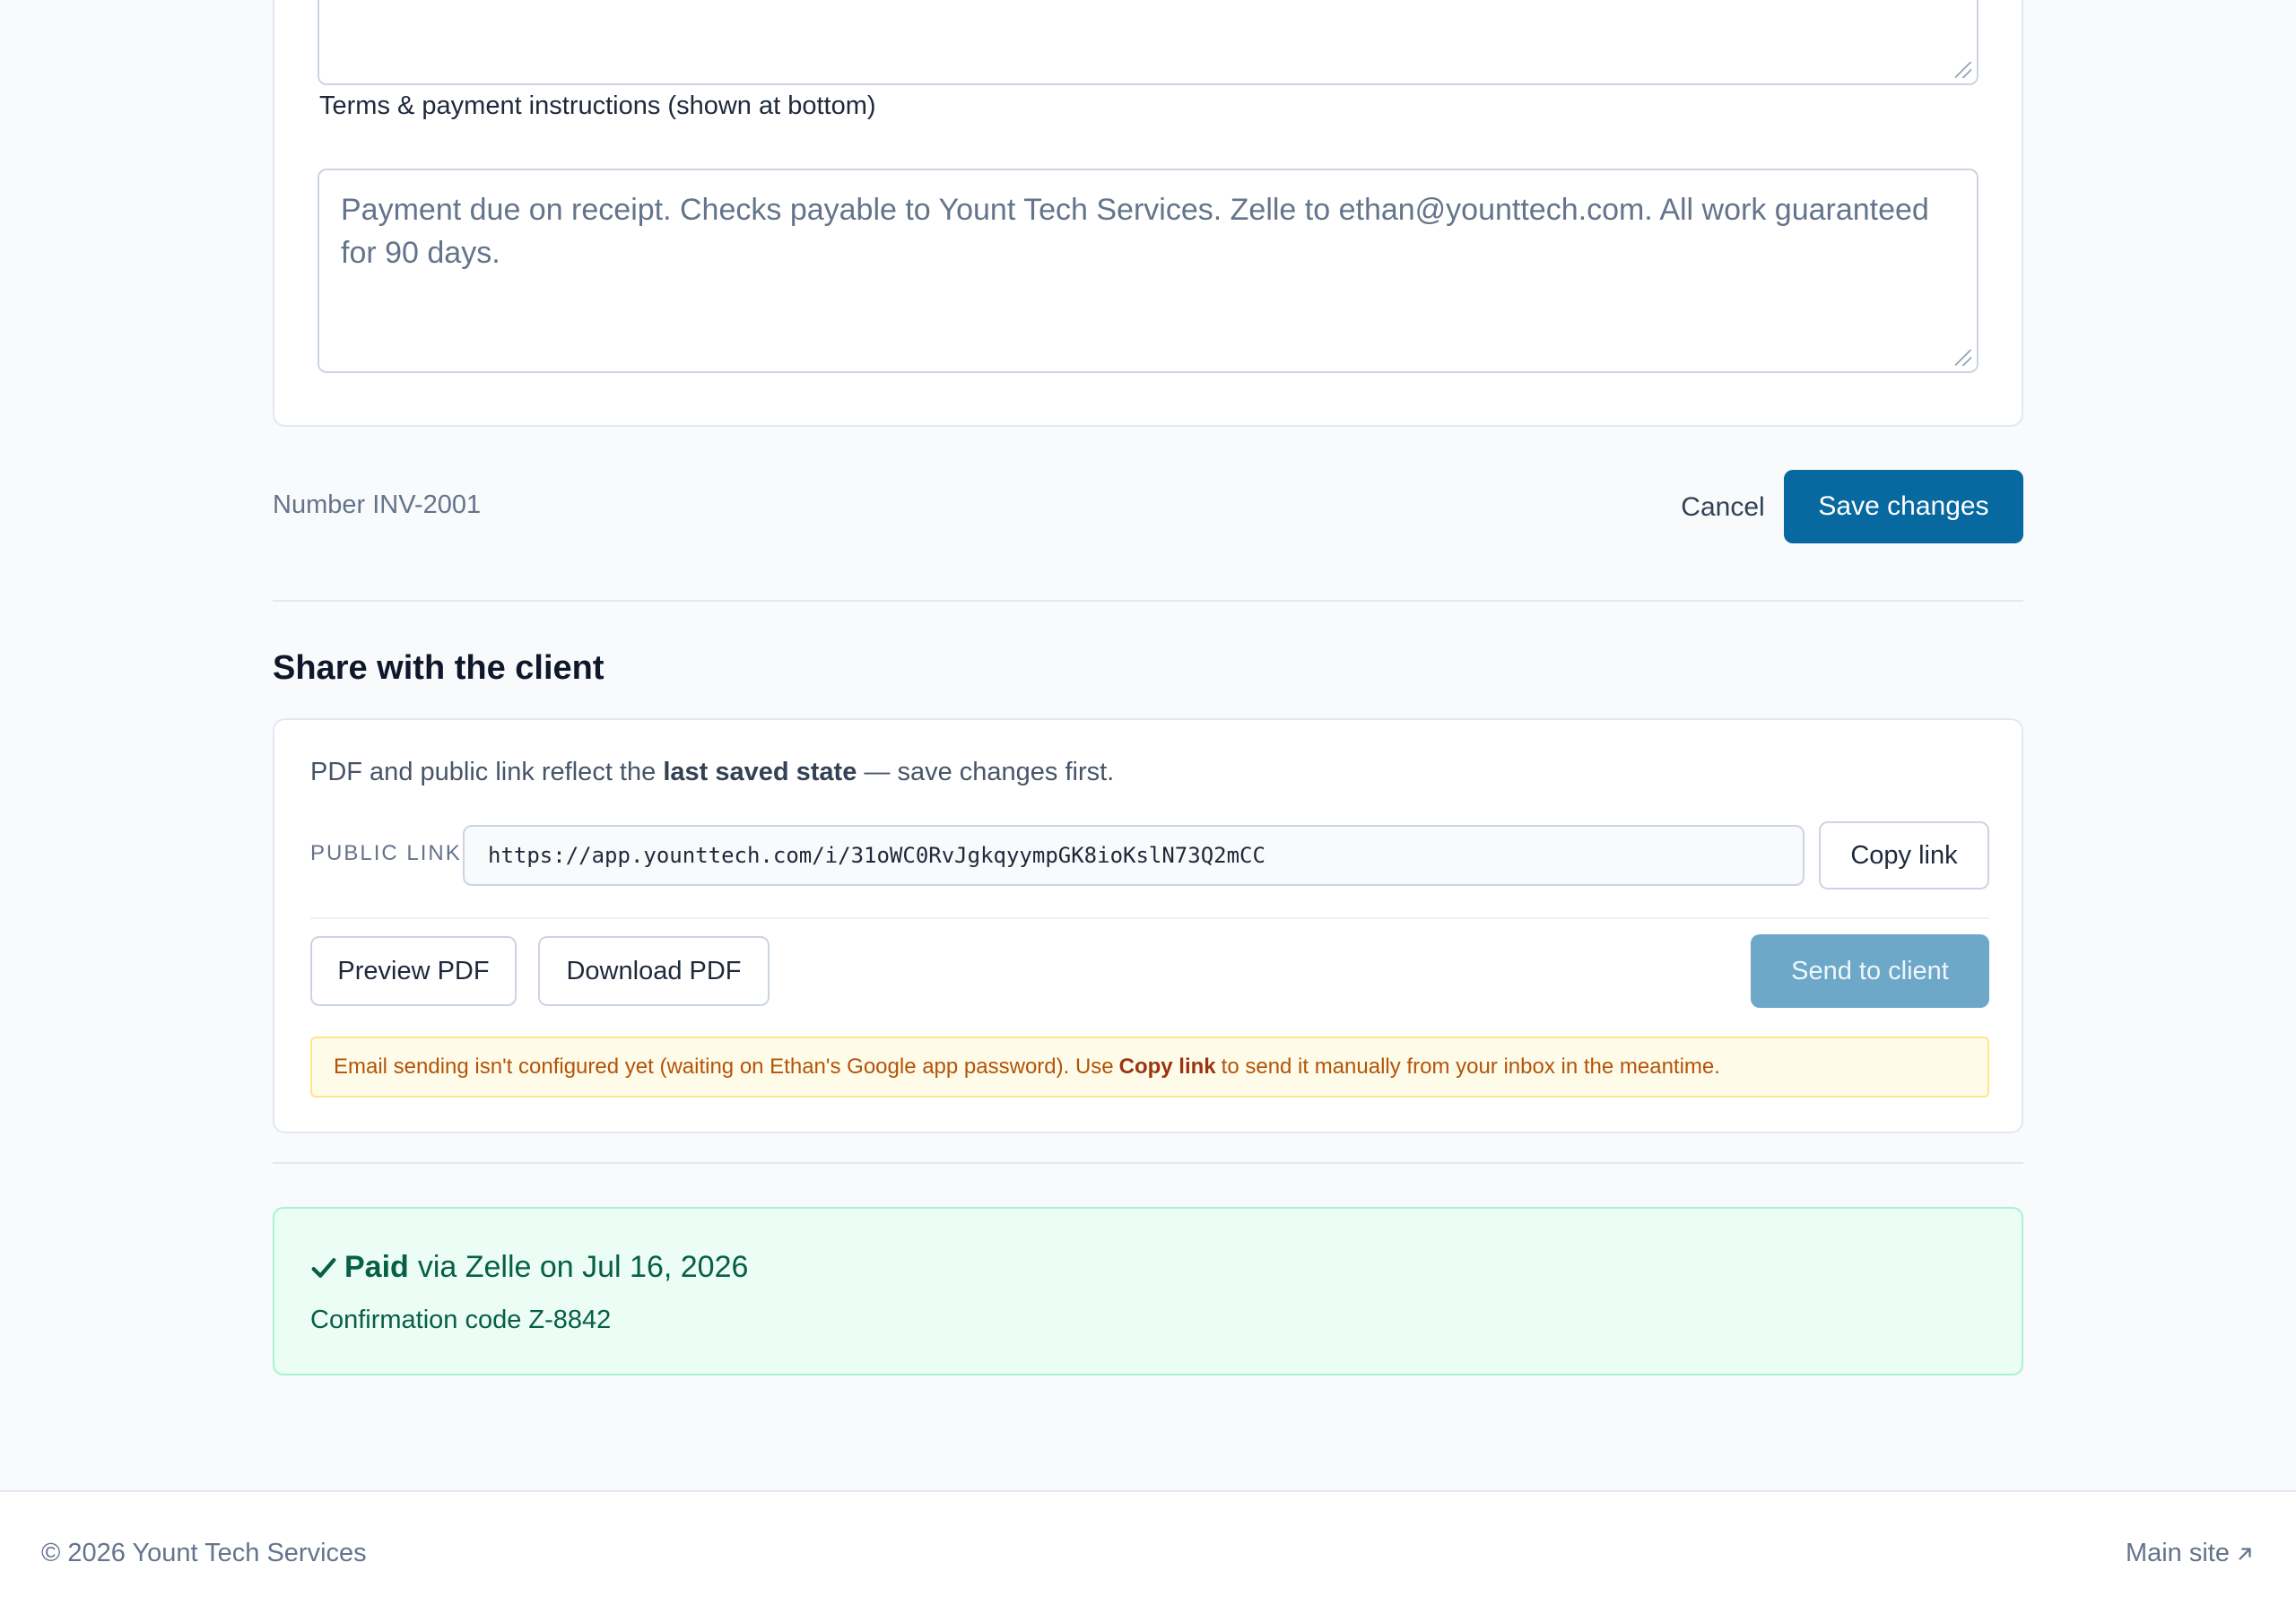 The width and height of the screenshot is (2296, 1614). What do you see at coordinates (1723, 507) in the screenshot?
I see `cancel-button: Cancel` at bounding box center [1723, 507].